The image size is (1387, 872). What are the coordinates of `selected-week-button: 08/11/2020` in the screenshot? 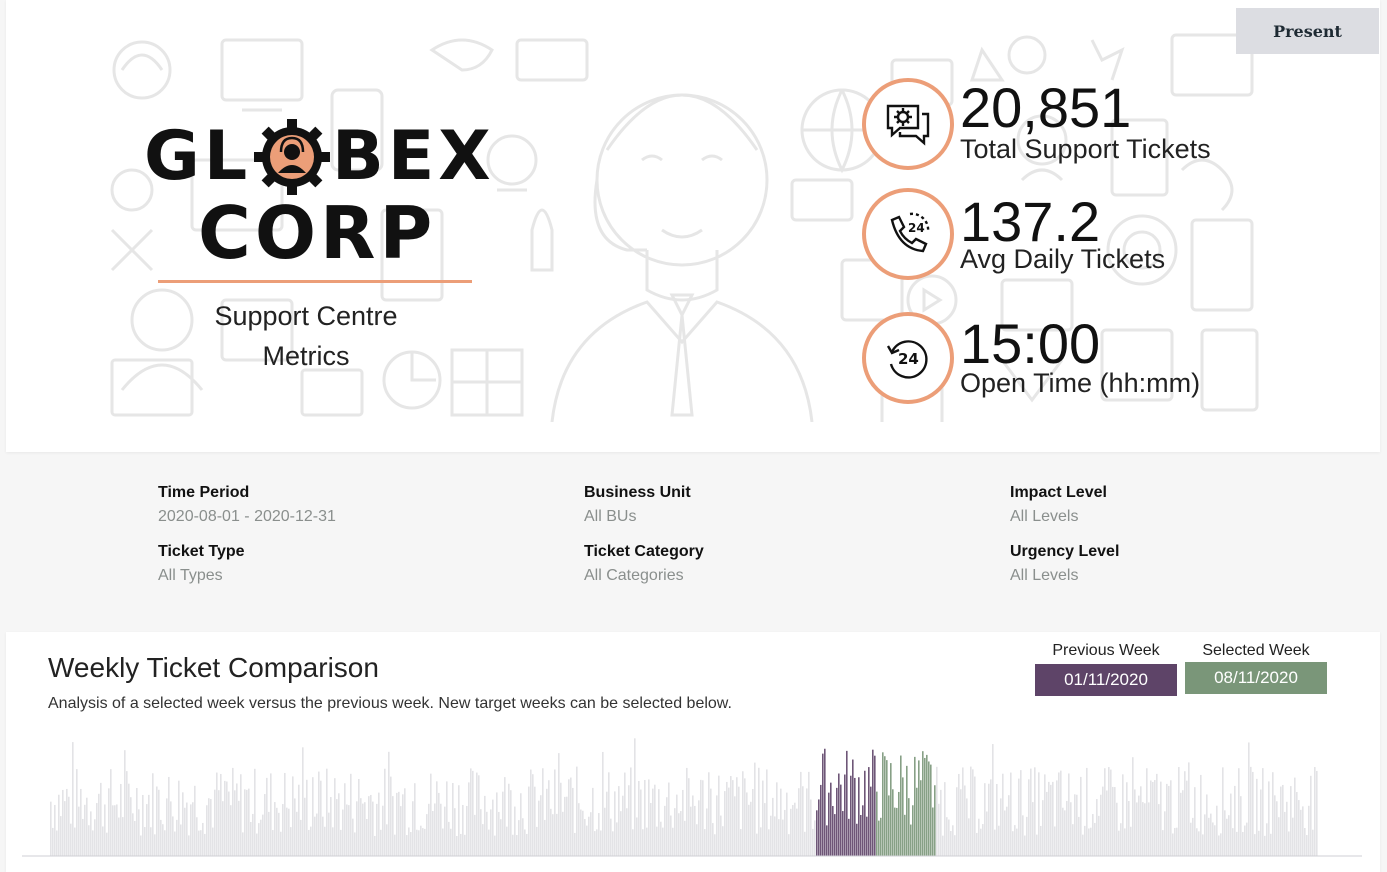 It's located at (1256, 678).